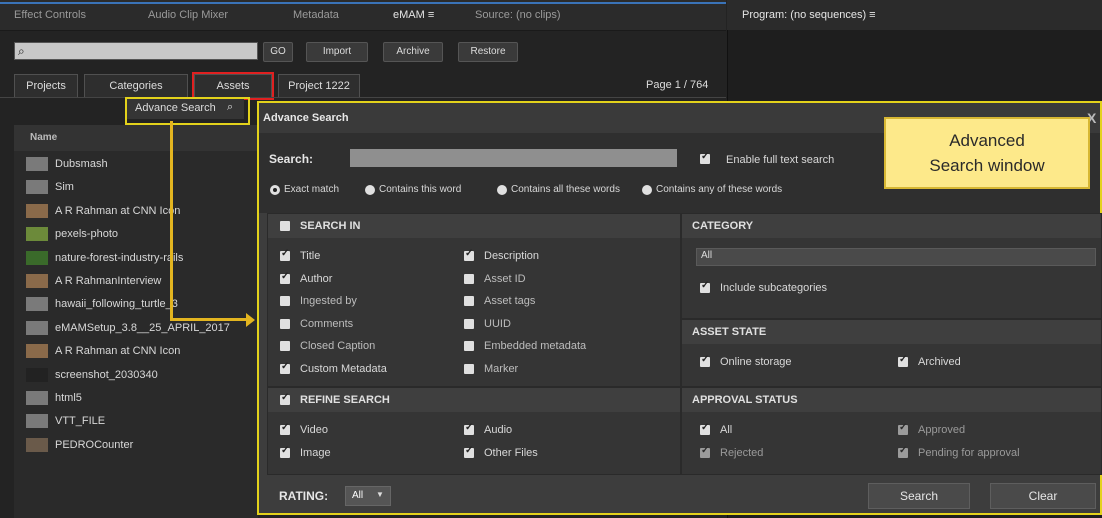  What do you see at coordinates (705, 451) in the screenshot?
I see `rejected-checkbox` at bounding box center [705, 451].